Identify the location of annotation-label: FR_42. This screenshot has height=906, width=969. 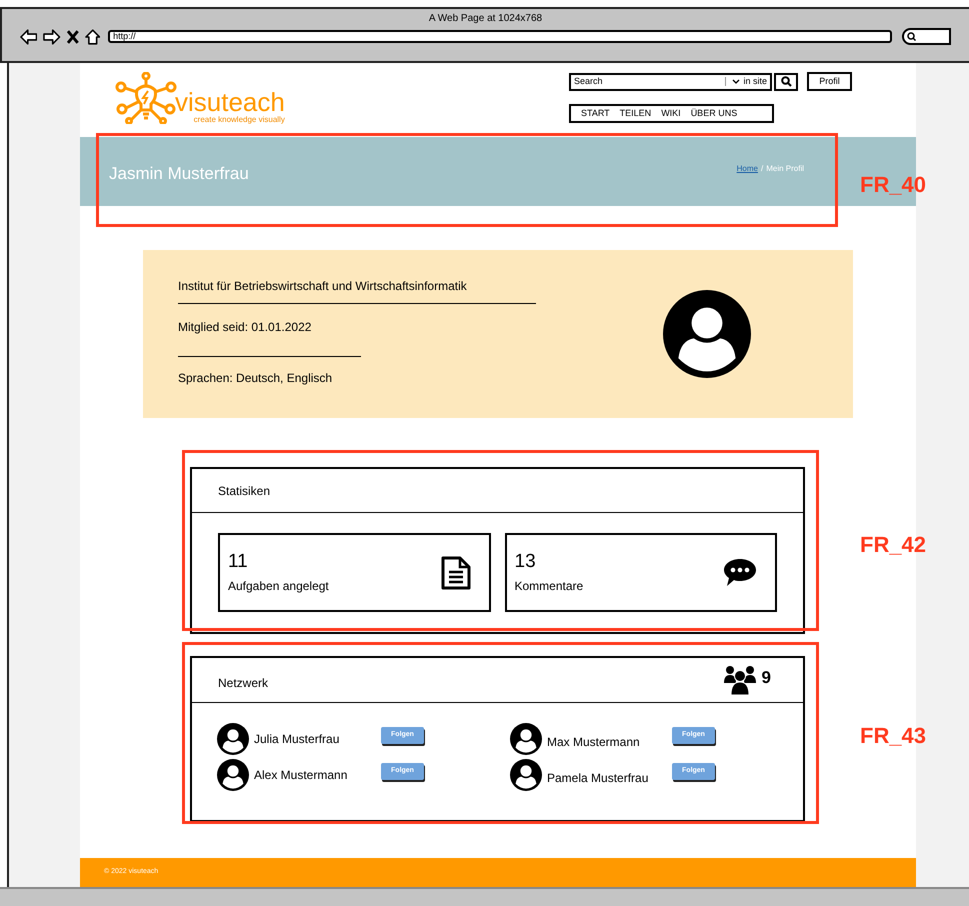
(893, 545).